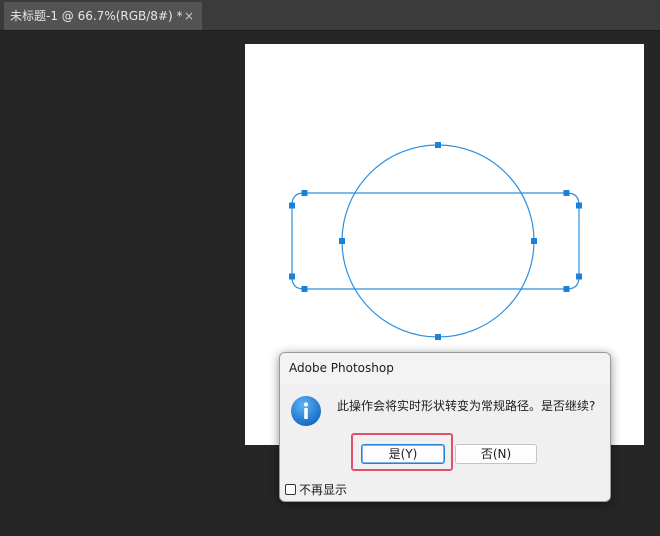 This screenshot has height=536, width=660. I want to click on dialog-title: Adobe Photoshop, so click(341, 368).